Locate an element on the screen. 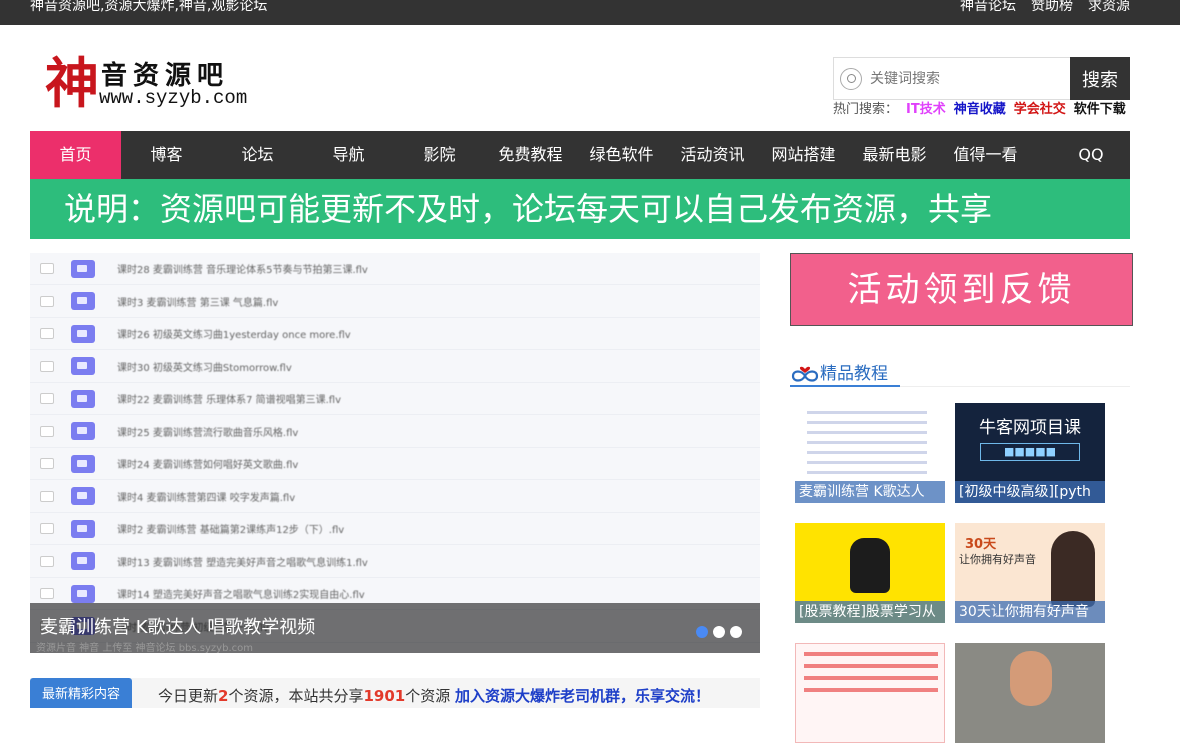  hot-search-social: 学会社交 is located at coordinates (1040, 110).